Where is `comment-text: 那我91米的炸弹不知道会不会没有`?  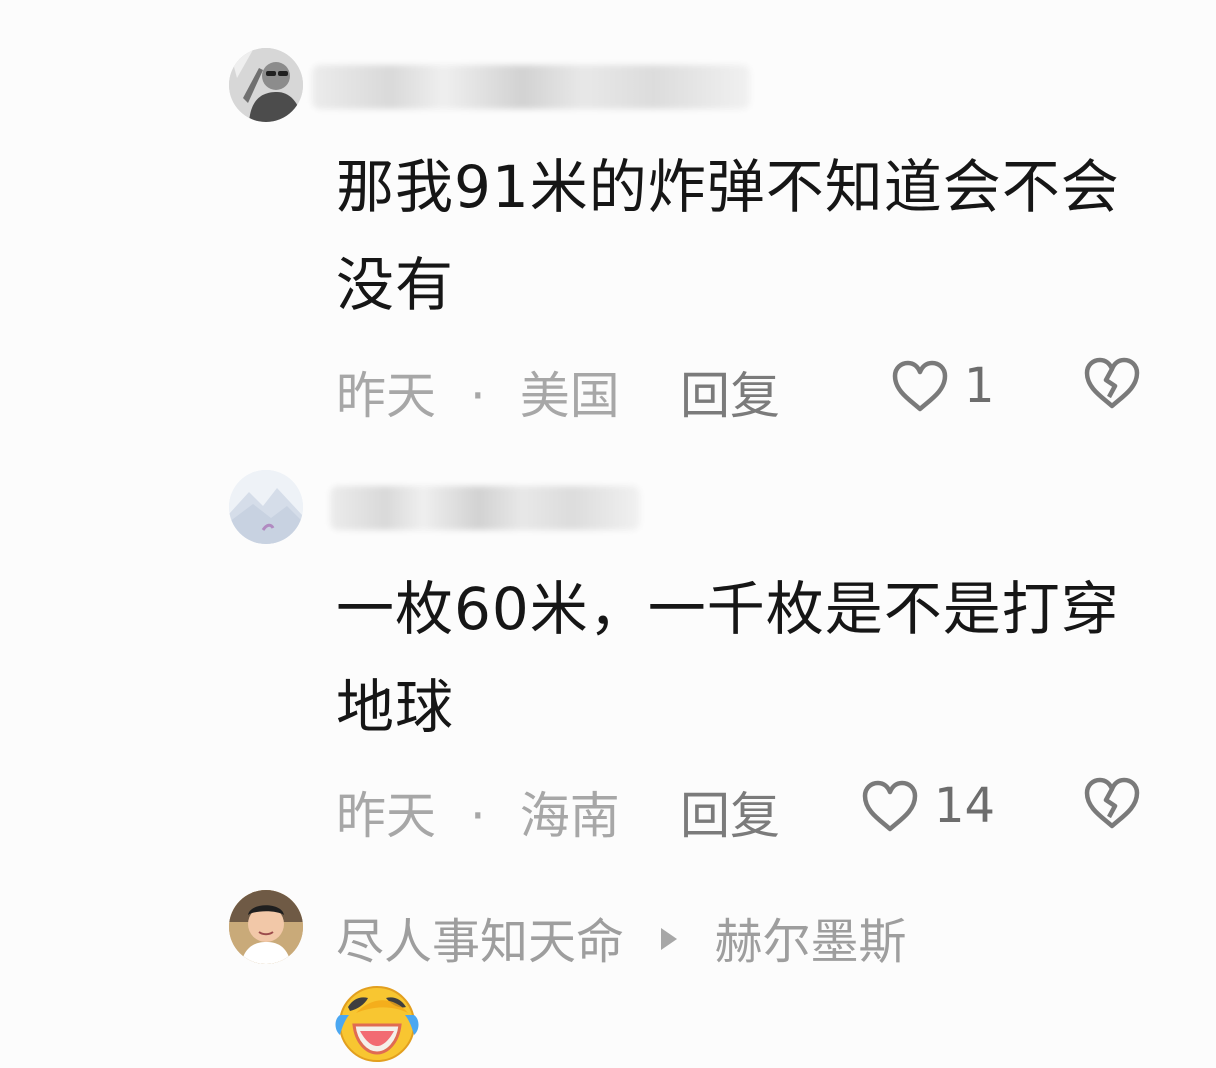 comment-text: 那我91米的炸弹不知道会不会没有 is located at coordinates (728, 236).